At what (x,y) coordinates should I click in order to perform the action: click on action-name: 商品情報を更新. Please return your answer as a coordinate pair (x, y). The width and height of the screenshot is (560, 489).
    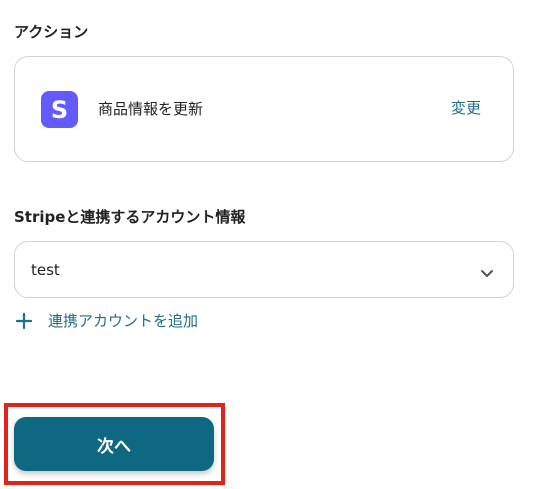
    Looking at the image, I should click on (151, 109).